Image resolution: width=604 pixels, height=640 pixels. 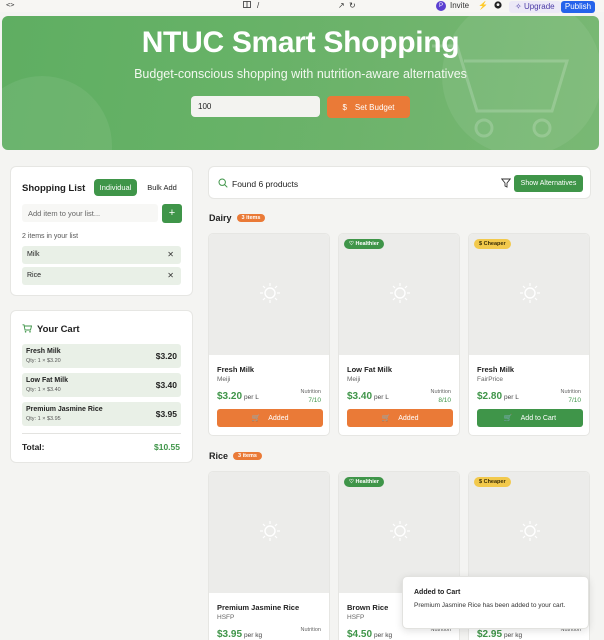 What do you see at coordinates (57, 113) in the screenshot?
I see `hero-decoration` at bounding box center [57, 113].